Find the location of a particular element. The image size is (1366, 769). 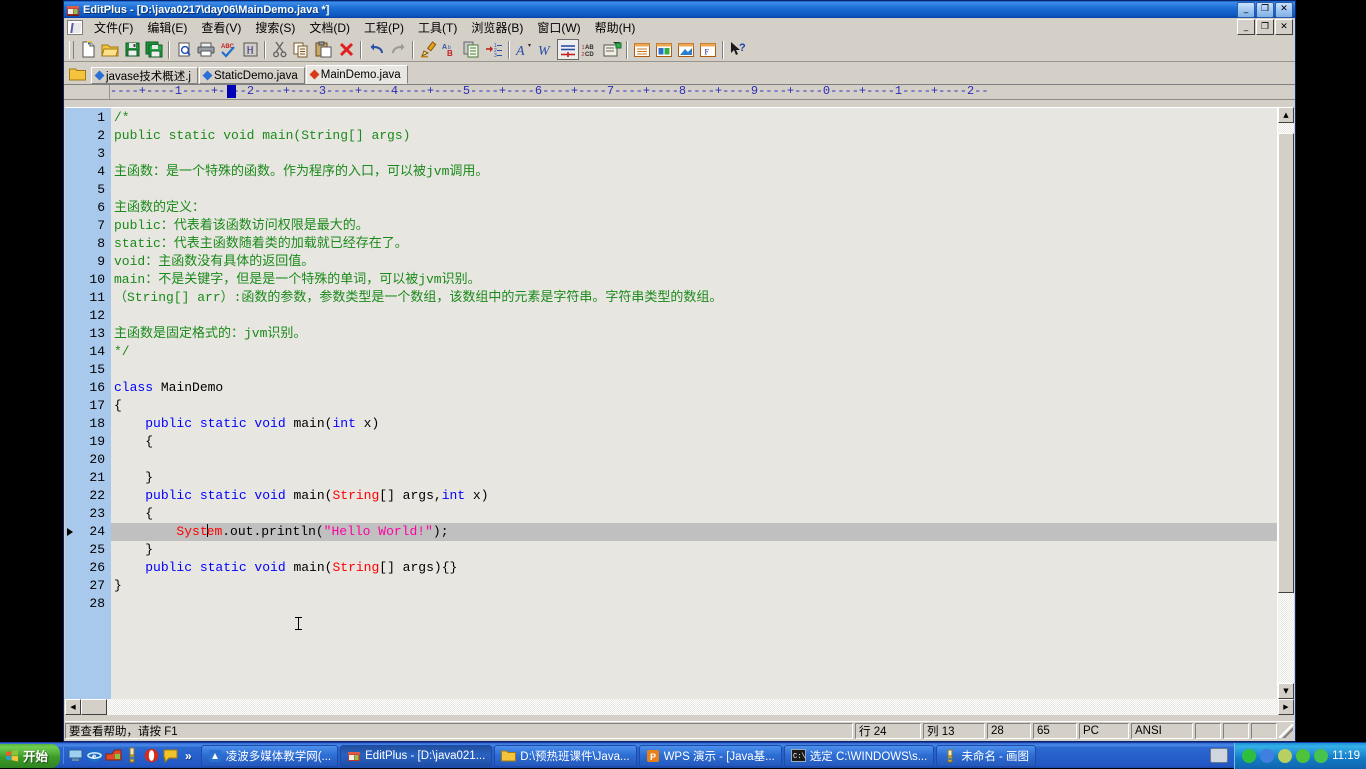

tray-clock: 11:19 is located at coordinates (1346, 756).